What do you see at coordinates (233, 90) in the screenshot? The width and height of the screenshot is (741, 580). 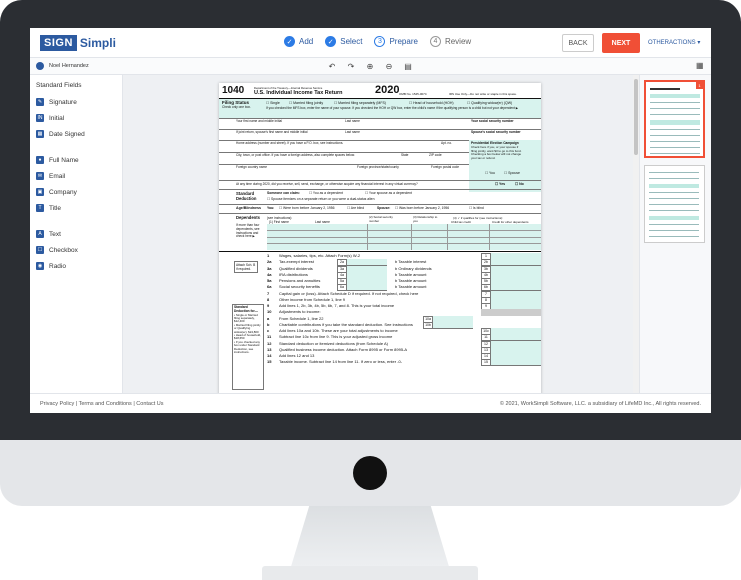 I see `form-number: 1040` at bounding box center [233, 90].